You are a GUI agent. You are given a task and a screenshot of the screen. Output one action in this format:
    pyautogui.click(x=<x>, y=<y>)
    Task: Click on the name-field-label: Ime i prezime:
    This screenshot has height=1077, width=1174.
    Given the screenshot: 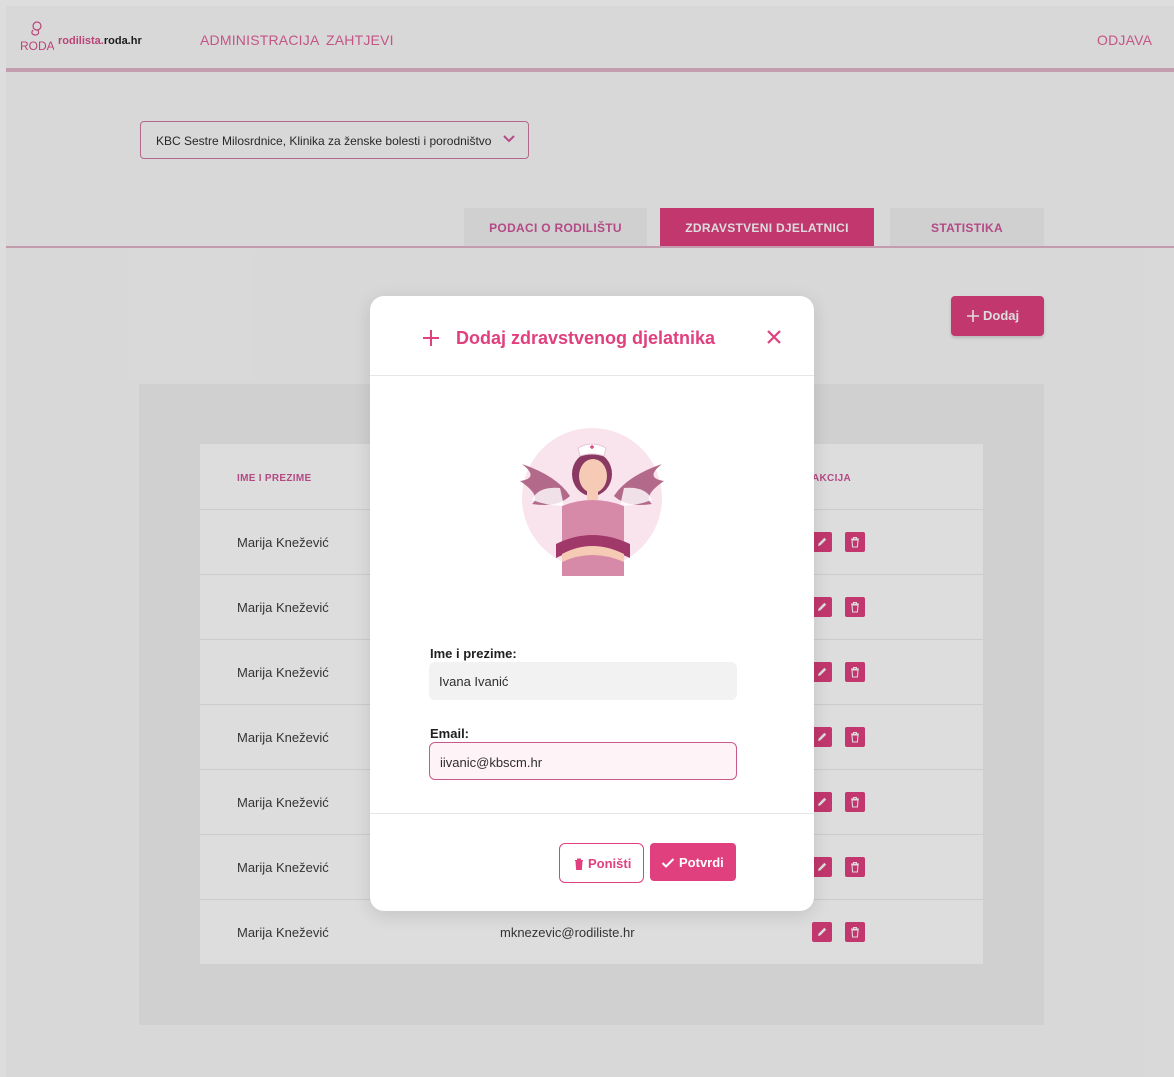 What is the action you would take?
    pyautogui.click(x=473, y=653)
    